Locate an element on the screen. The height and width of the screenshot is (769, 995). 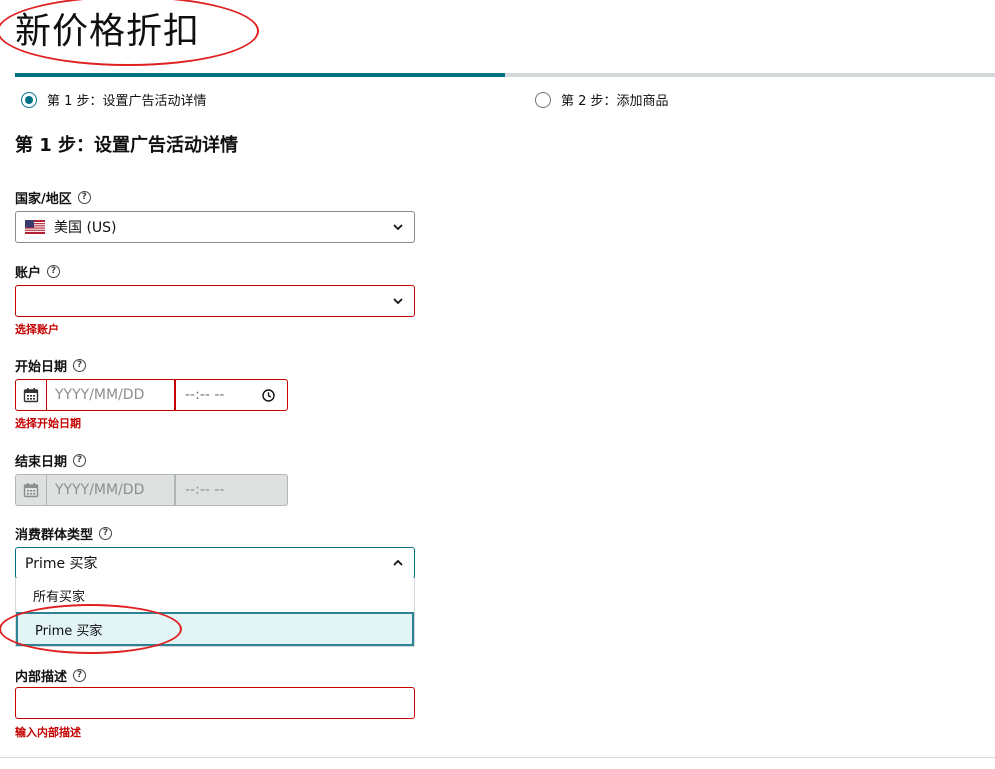
step-2: 第 2 步：添加商品 is located at coordinates (602, 99).